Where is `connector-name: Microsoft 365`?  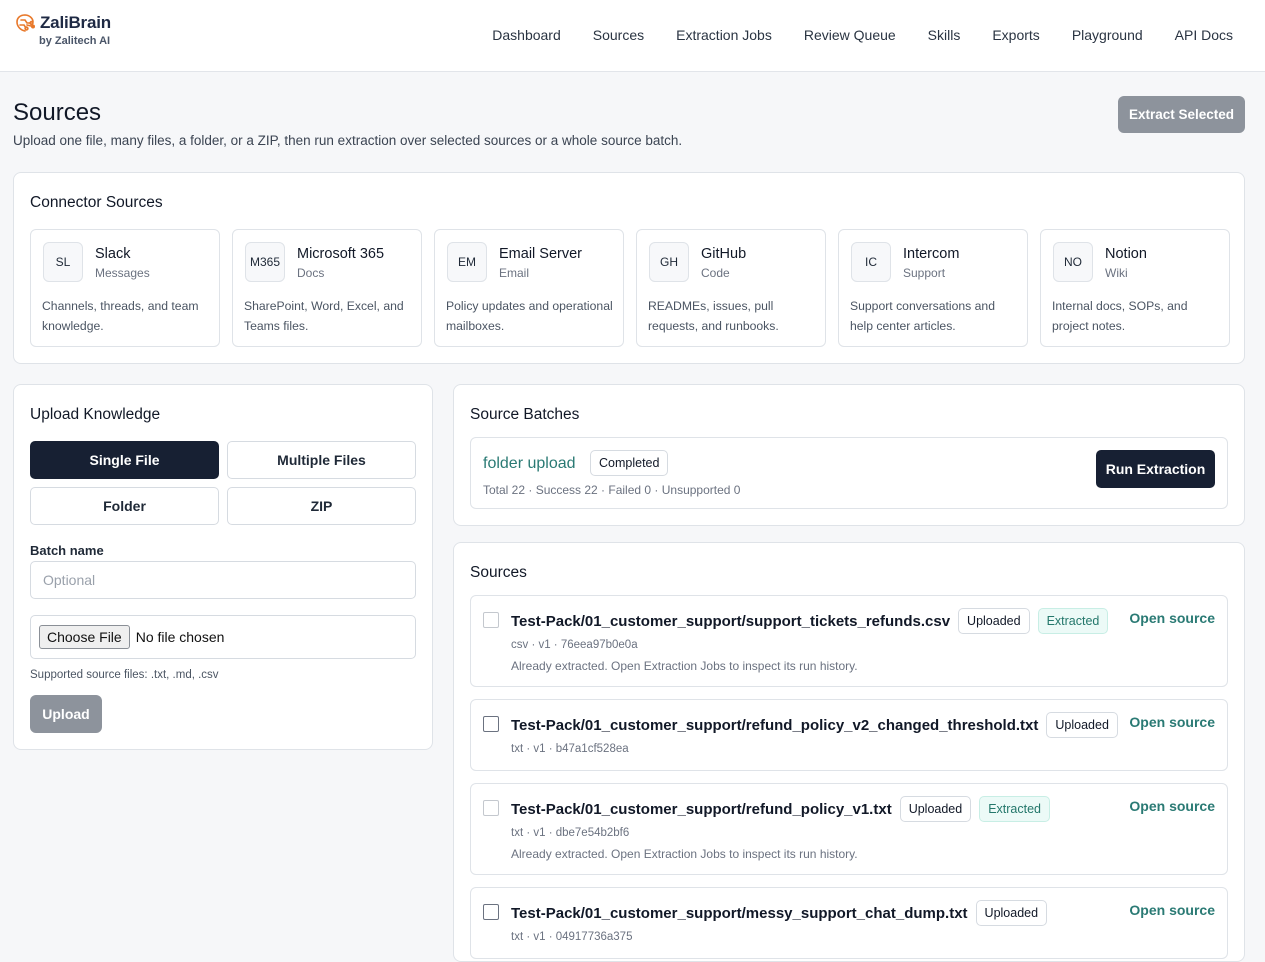
connector-name: Microsoft 365 is located at coordinates (341, 254).